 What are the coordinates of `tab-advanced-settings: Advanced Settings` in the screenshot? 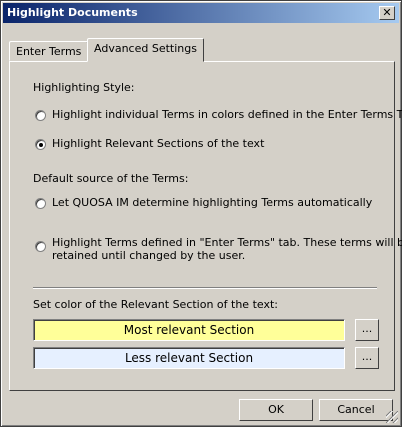 It's located at (145, 50).